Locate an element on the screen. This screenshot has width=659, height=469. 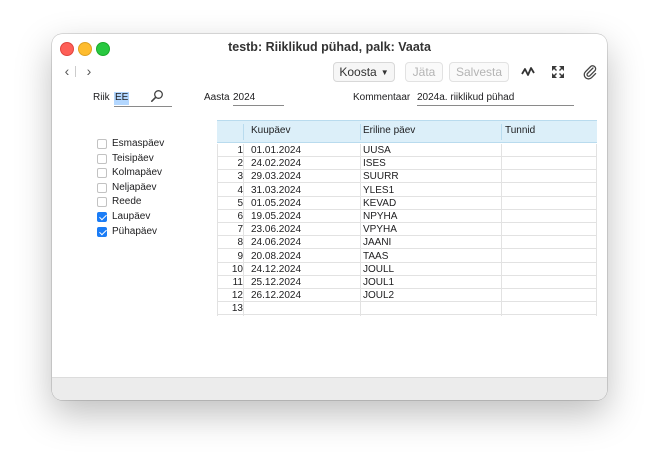
column-header-eriline-paev: Eriline päev is located at coordinates (389, 130).